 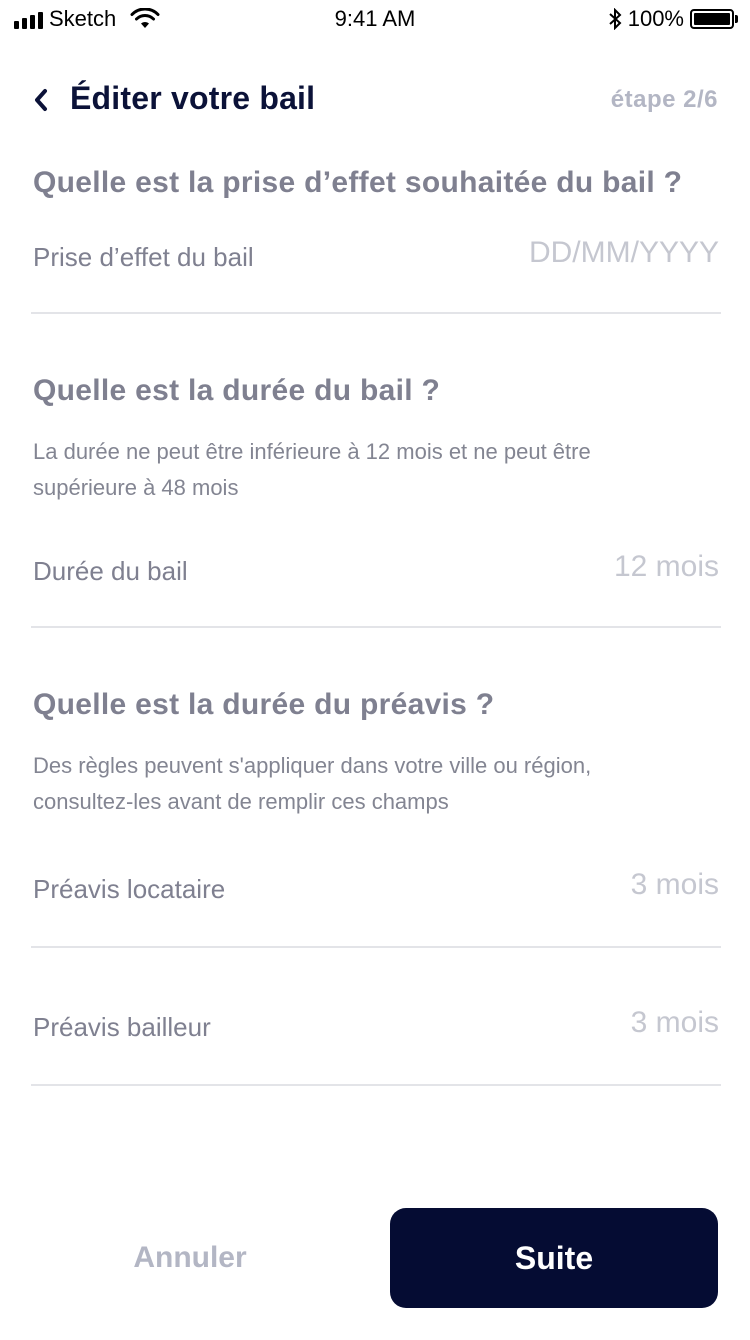 What do you see at coordinates (129, 889) in the screenshot?
I see `tenant-notice-label: Préavis locataire` at bounding box center [129, 889].